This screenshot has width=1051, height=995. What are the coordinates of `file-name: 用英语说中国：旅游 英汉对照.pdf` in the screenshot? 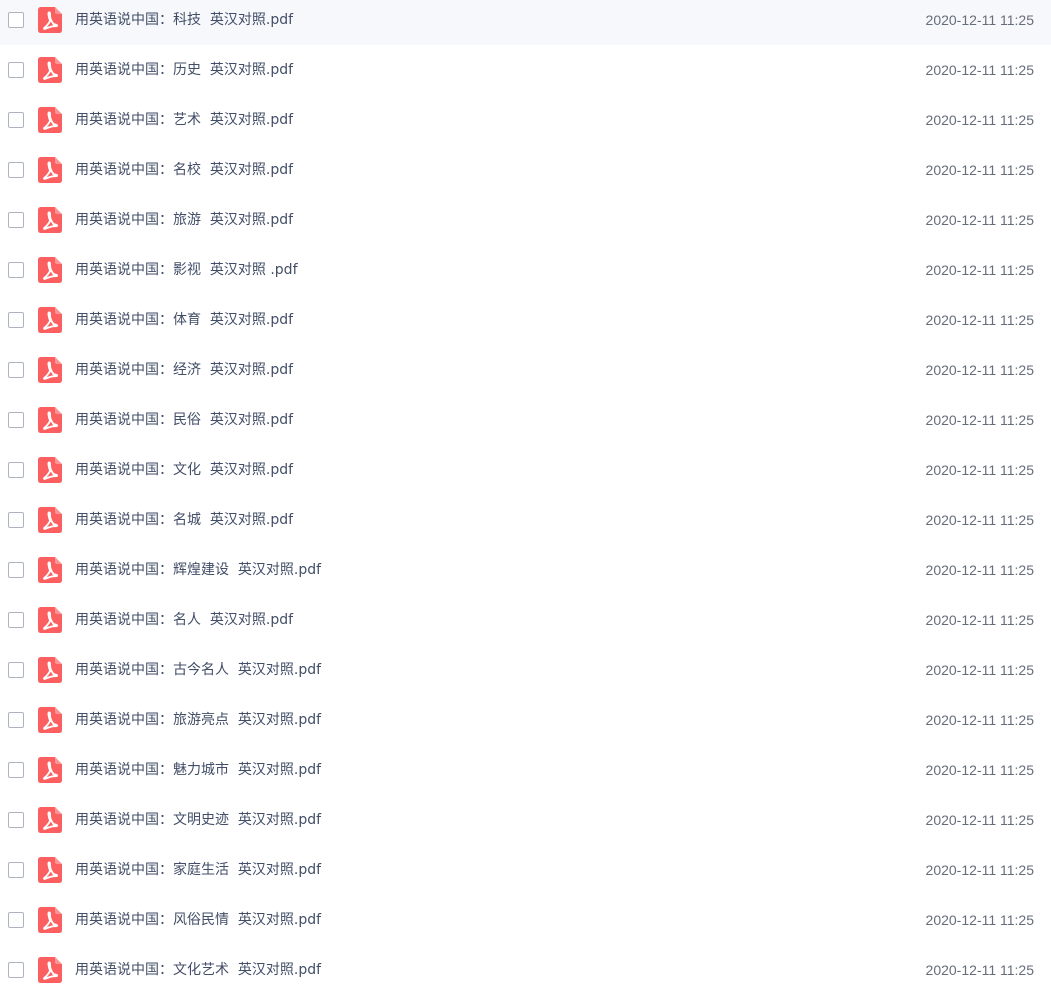 It's located at (184, 220).